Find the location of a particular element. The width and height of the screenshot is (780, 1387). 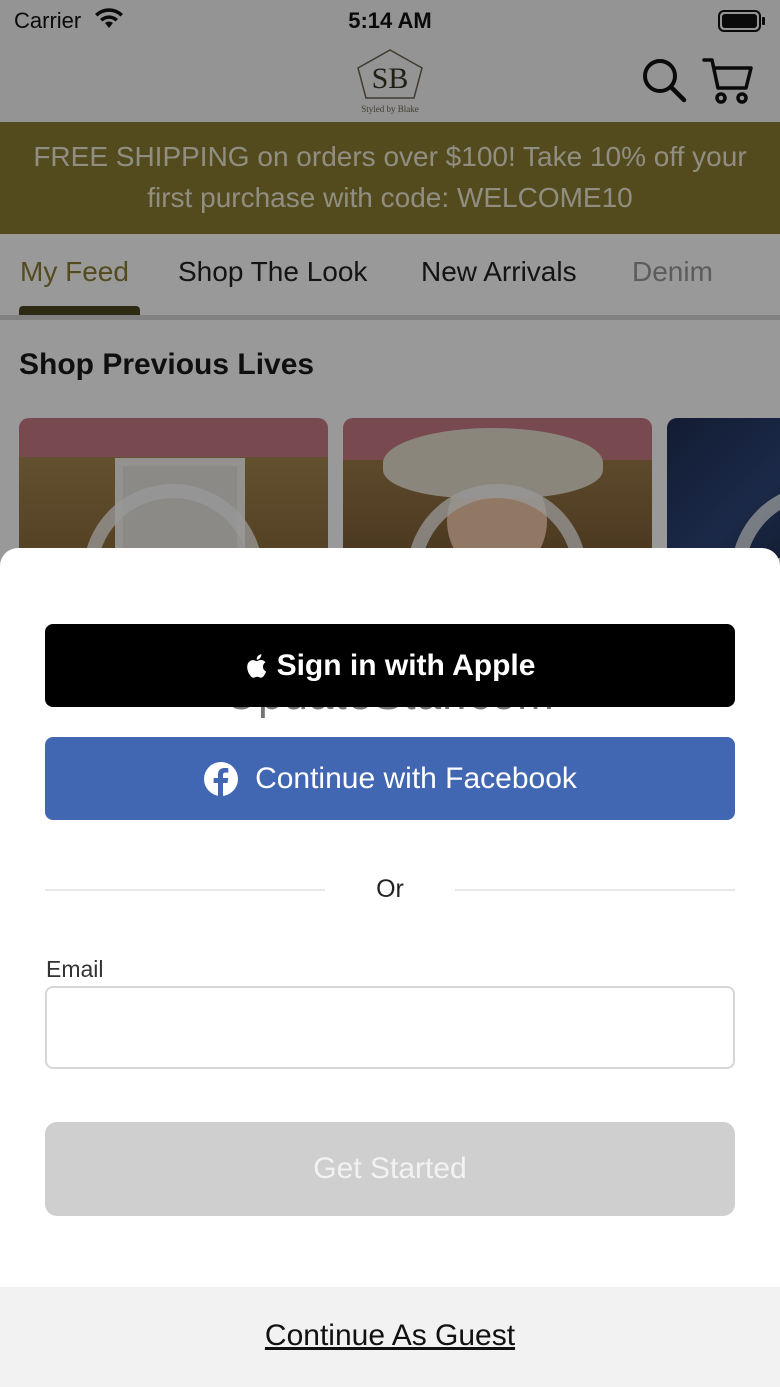

continue-as-guest-link: Continue As Guest is located at coordinates (390, 1336).